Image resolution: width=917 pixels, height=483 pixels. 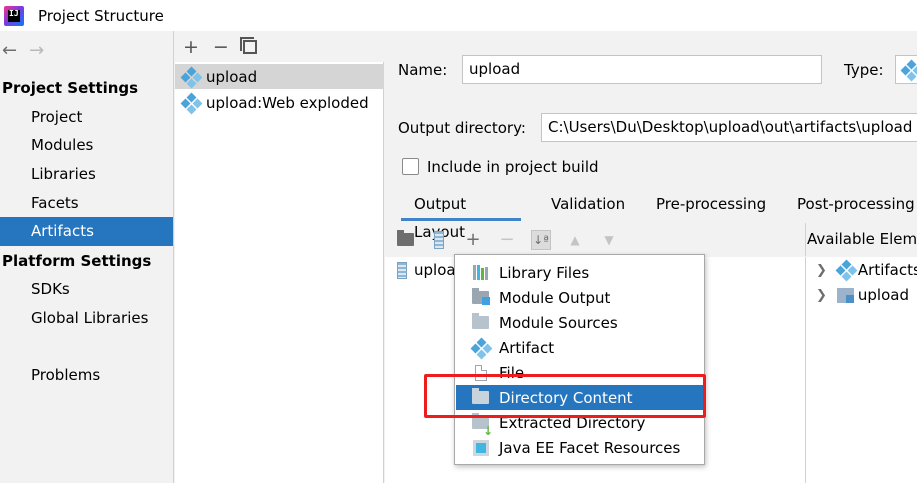 I want to click on menu-item-label: Extracted Directory, so click(x=572, y=422).